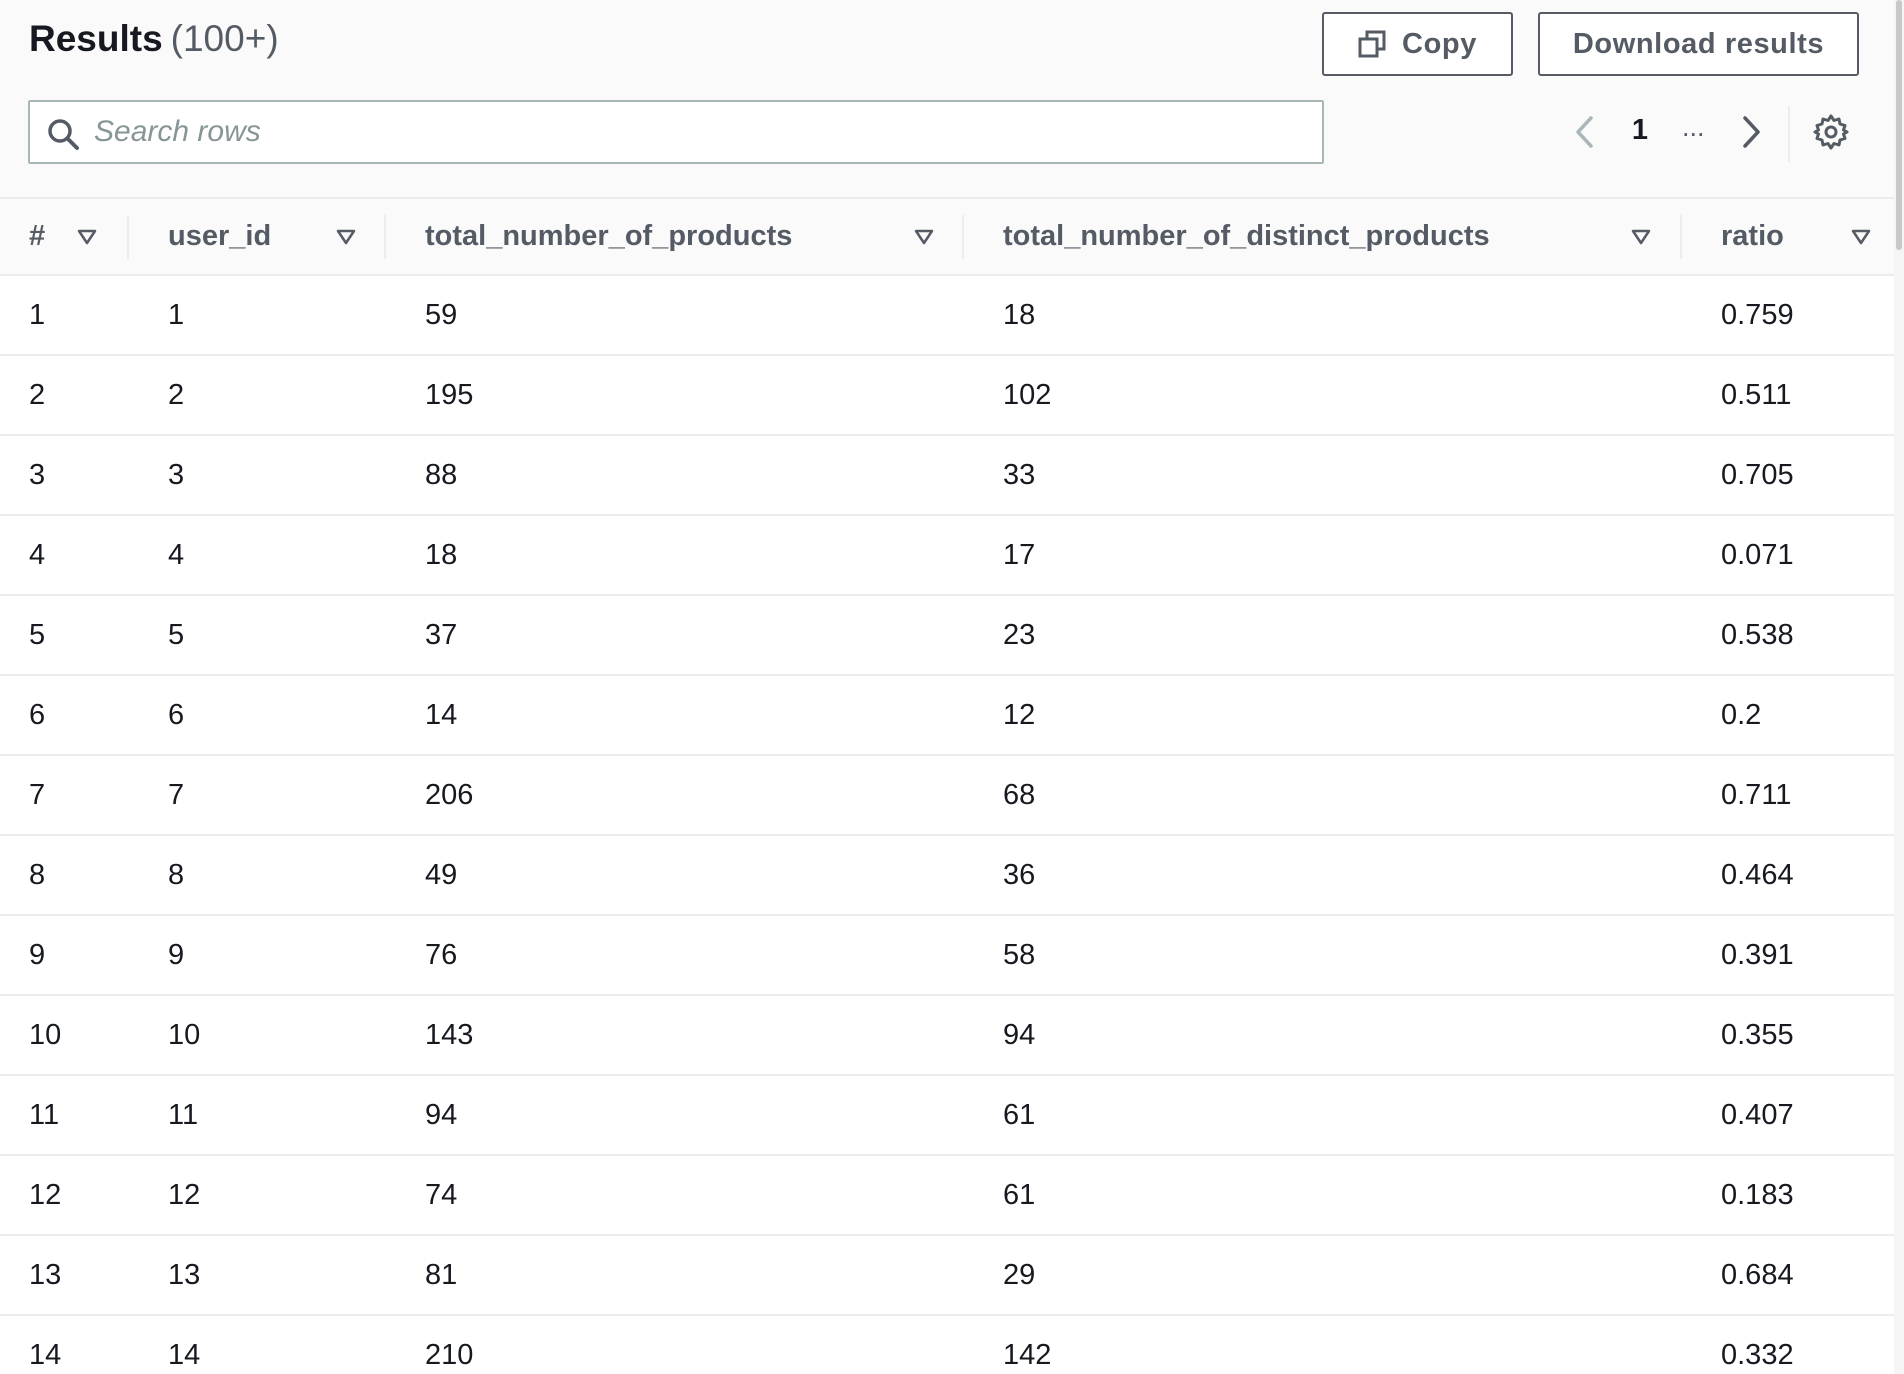 The image size is (1904, 1374). I want to click on table-row: 14 14 210 142 0.332, so click(948, 1345).